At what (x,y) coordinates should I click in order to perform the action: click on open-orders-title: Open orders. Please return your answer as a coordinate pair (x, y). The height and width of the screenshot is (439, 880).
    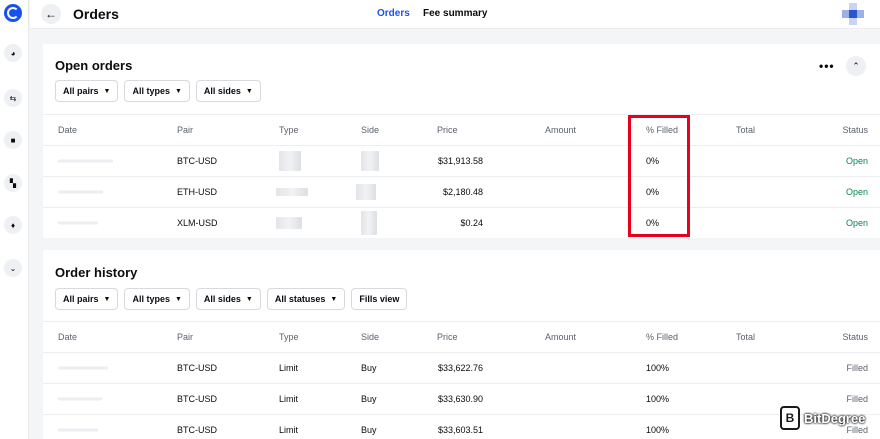
    Looking at the image, I should click on (94, 65).